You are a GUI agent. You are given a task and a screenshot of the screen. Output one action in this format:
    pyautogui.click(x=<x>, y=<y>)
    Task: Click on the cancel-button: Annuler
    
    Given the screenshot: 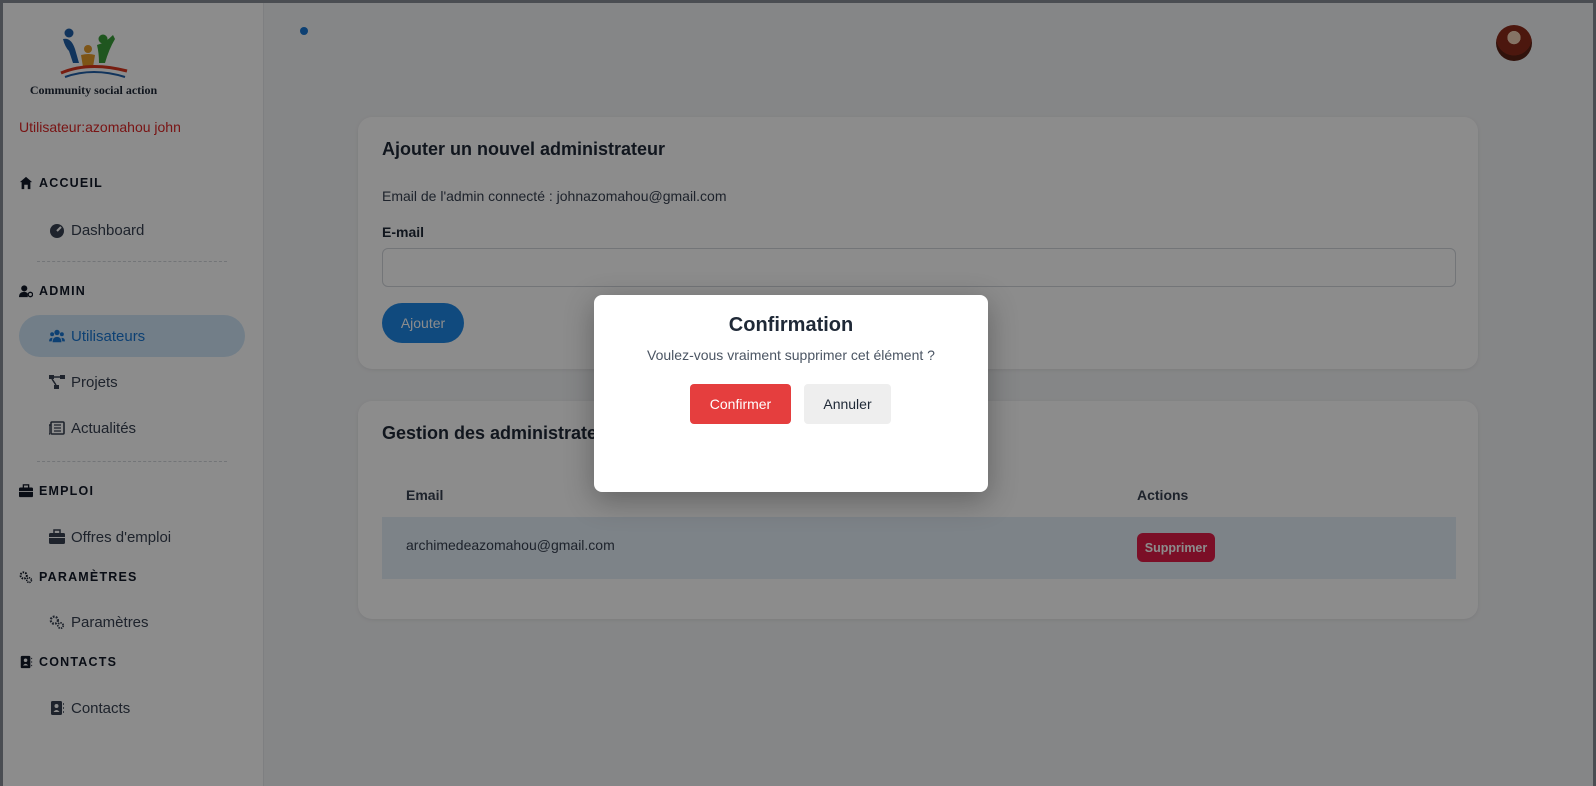 What is the action you would take?
    pyautogui.click(x=847, y=404)
    